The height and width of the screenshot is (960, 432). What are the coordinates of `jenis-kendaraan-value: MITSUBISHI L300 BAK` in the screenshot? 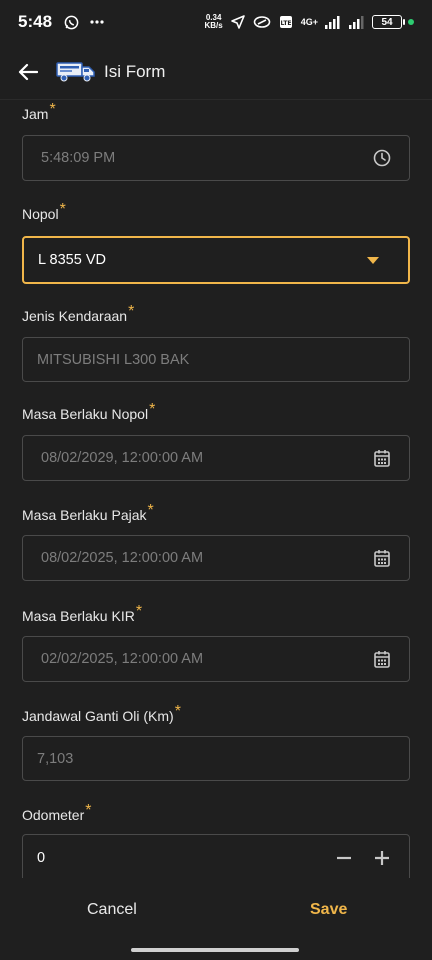 It's located at (113, 359).